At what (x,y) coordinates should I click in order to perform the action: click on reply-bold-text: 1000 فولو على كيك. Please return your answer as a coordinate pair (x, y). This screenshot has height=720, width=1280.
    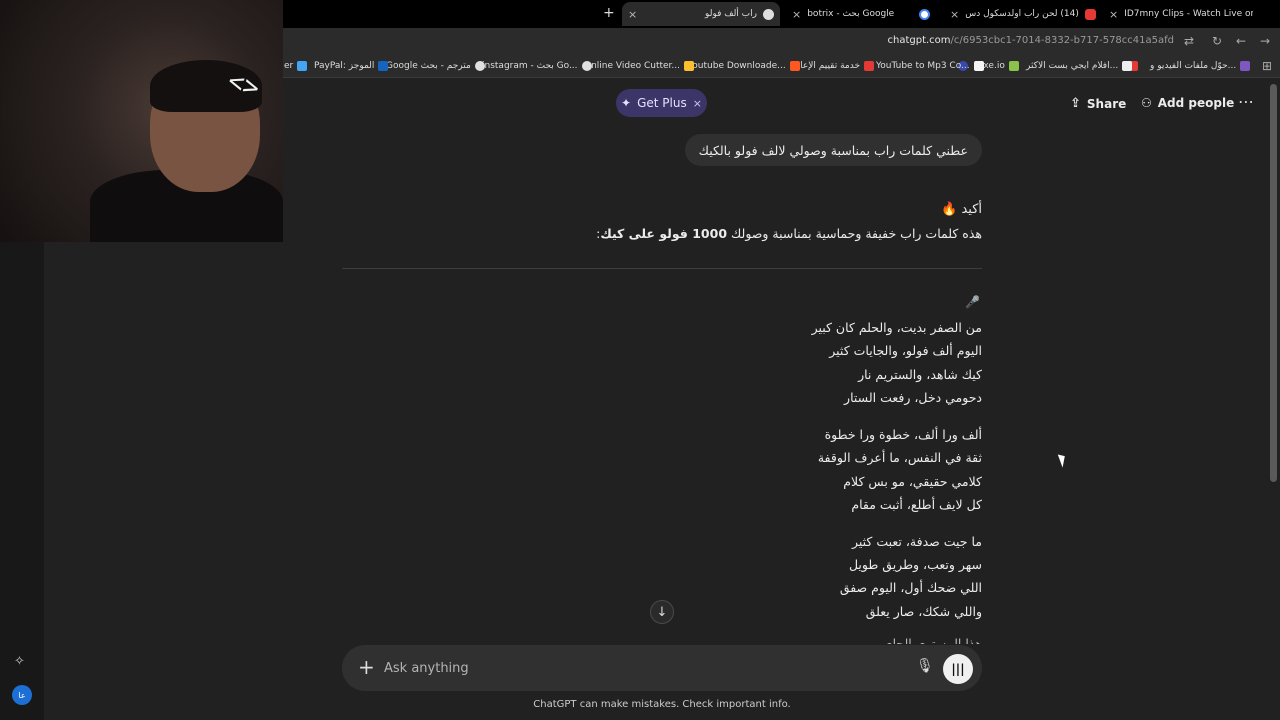
    Looking at the image, I should click on (664, 233).